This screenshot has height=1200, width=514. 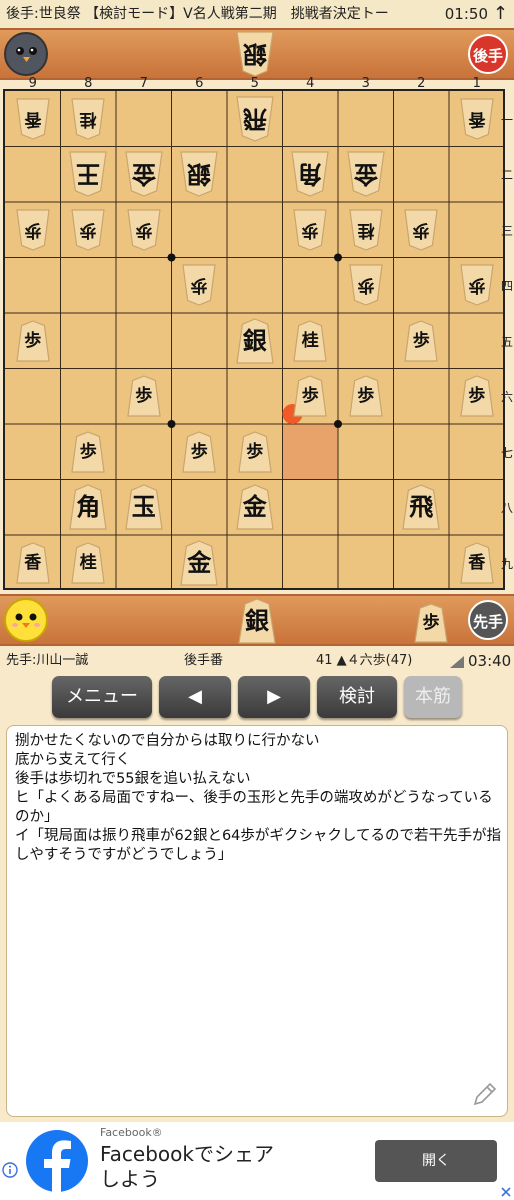 I want to click on piece-label: 銀, so click(x=199, y=174).